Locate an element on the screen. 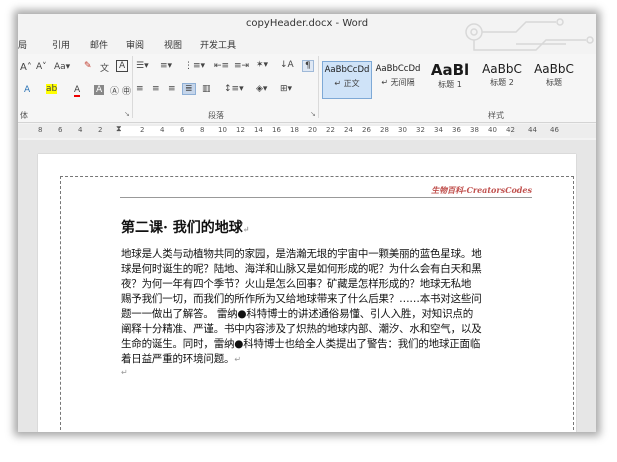 The height and width of the screenshot is (462, 617). ruler-tick-label: 30 is located at coordinates (402, 130).